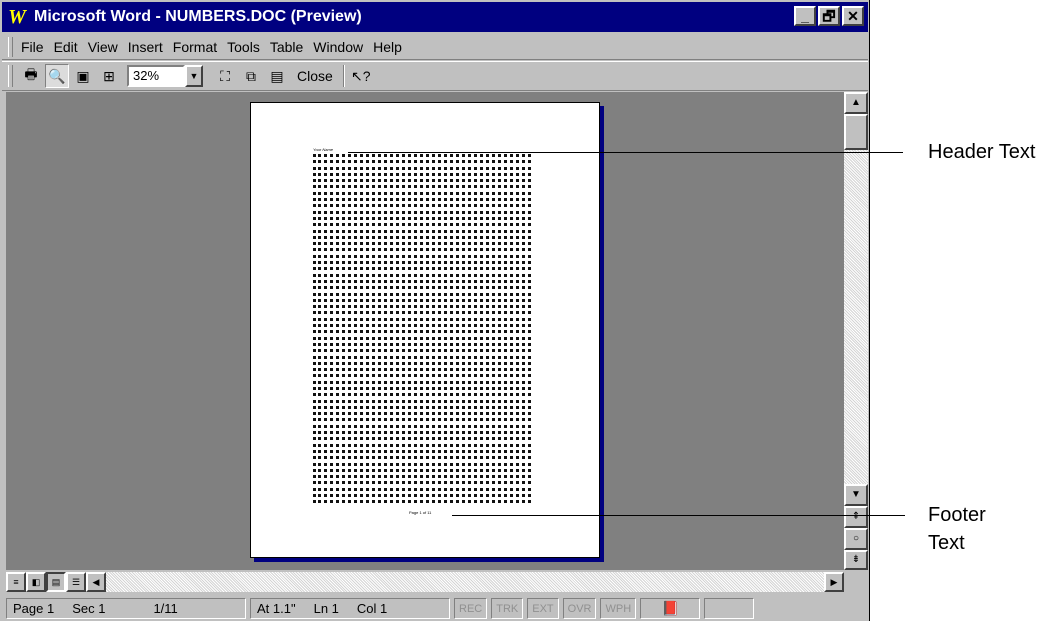 The image size is (1064, 621). I want to click on menu-format: Format, so click(195, 47).